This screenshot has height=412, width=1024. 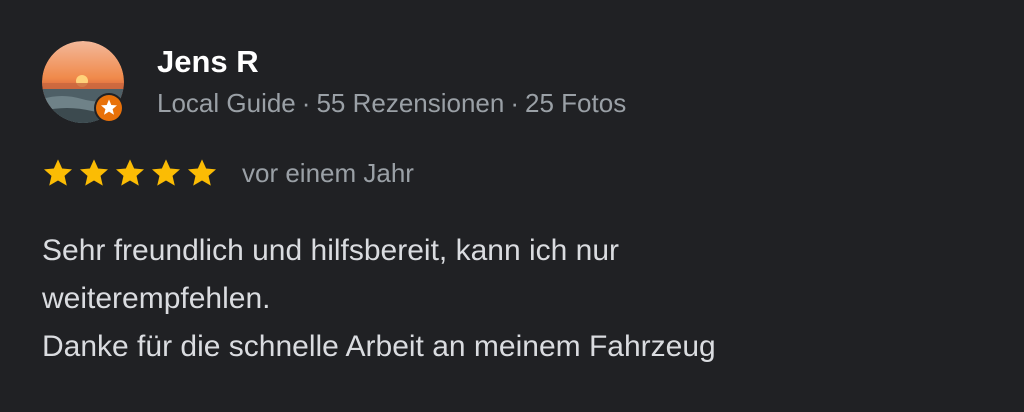 I want to click on reviewer-role: Local Guide, so click(x=226, y=103).